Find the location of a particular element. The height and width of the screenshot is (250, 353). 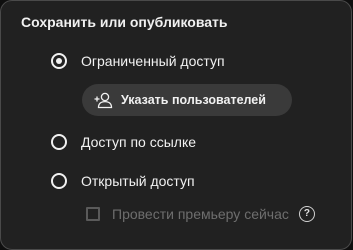

panel-title: Сохранить или опубликовать is located at coordinates (124, 22).